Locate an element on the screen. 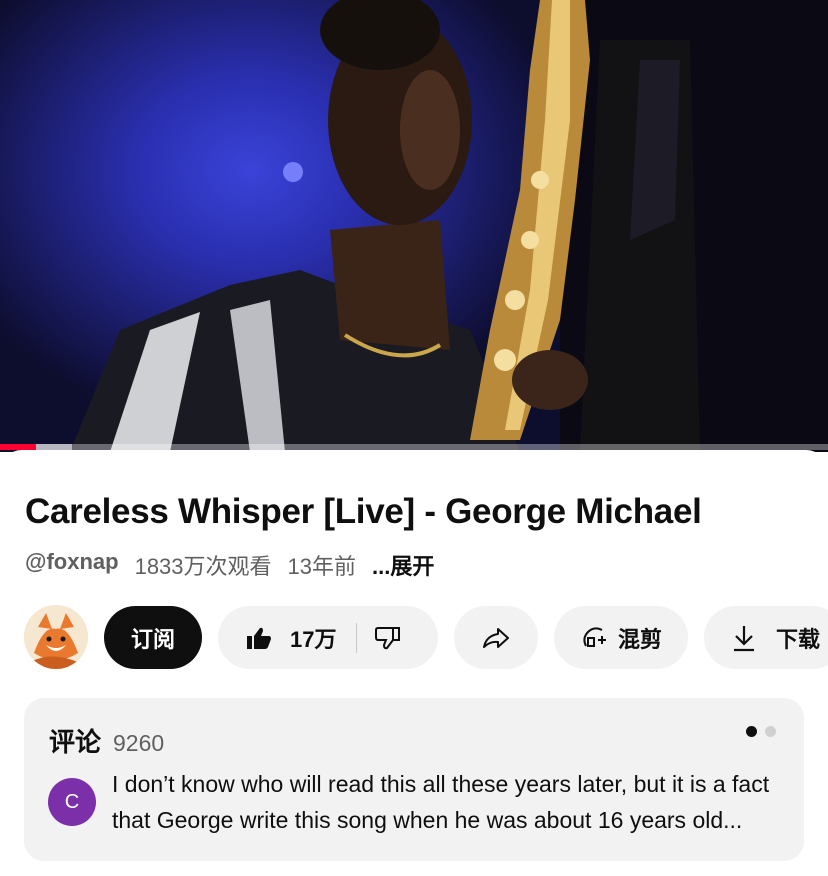  thumbs-down-icon is located at coordinates (388, 637).